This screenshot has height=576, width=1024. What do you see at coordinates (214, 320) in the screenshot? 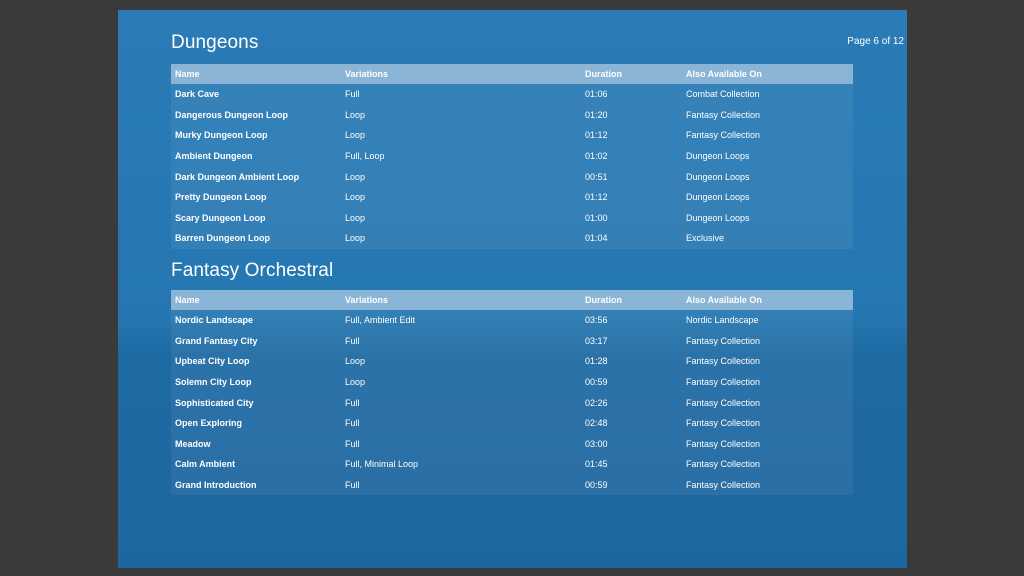
I see `track-name: Nordic Landscape` at bounding box center [214, 320].